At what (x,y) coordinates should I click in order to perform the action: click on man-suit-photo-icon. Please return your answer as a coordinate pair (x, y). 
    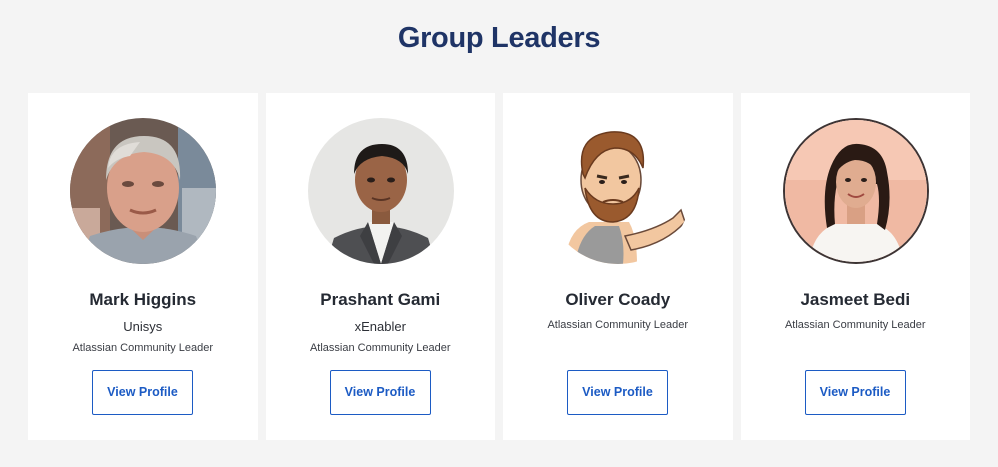
    Looking at the image, I should click on (380, 191).